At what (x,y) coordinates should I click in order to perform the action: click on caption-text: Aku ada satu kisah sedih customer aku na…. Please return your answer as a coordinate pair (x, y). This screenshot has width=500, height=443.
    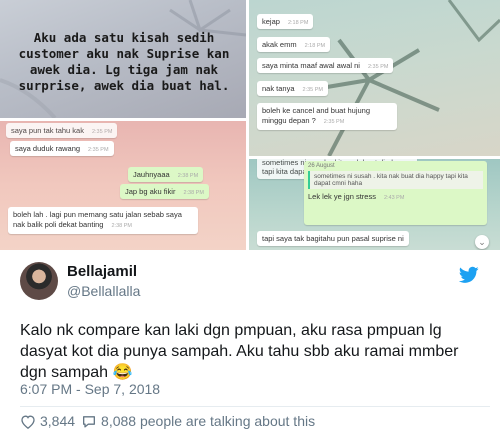
    Looking at the image, I should click on (124, 61).